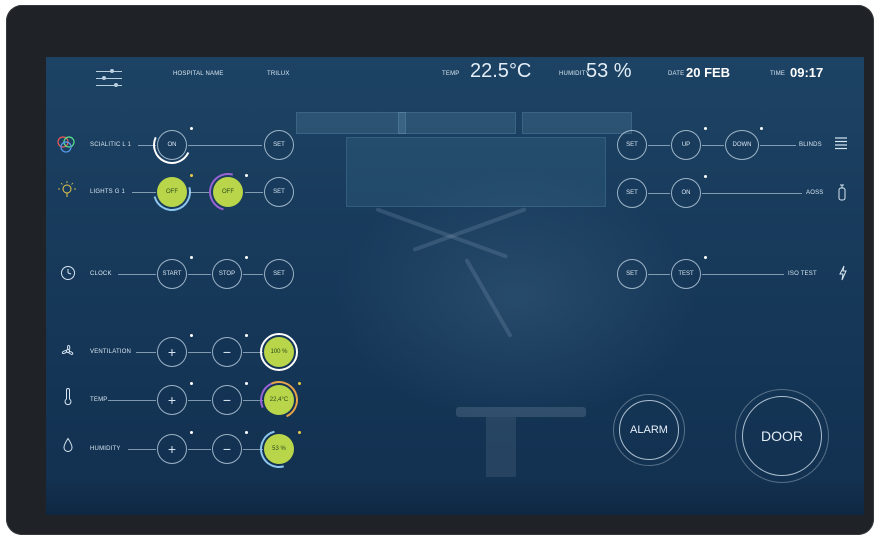  Describe the element at coordinates (842, 193) in the screenshot. I see `oxygen-bottle-icon` at that location.